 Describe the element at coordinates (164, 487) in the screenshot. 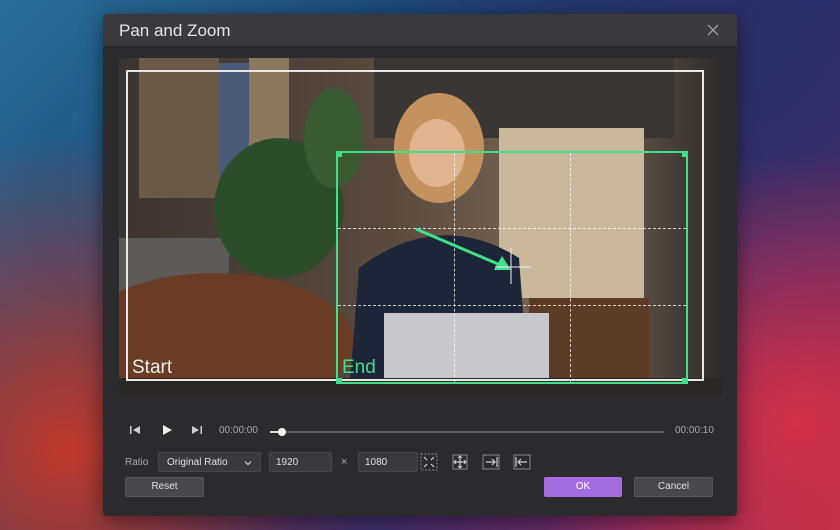

I see `reset-button: Reset` at that location.